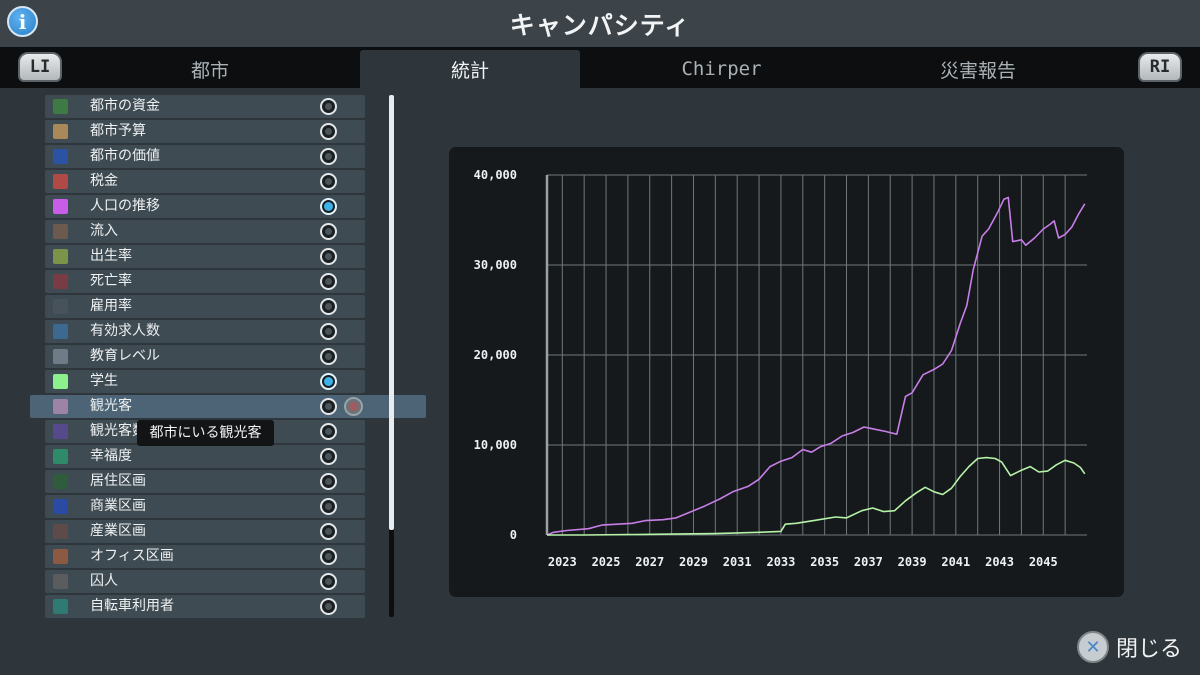 This screenshot has height=675, width=1200. Describe the element at coordinates (205, 206) in the screenshot. I see `stat-row: 人口の推移` at that location.